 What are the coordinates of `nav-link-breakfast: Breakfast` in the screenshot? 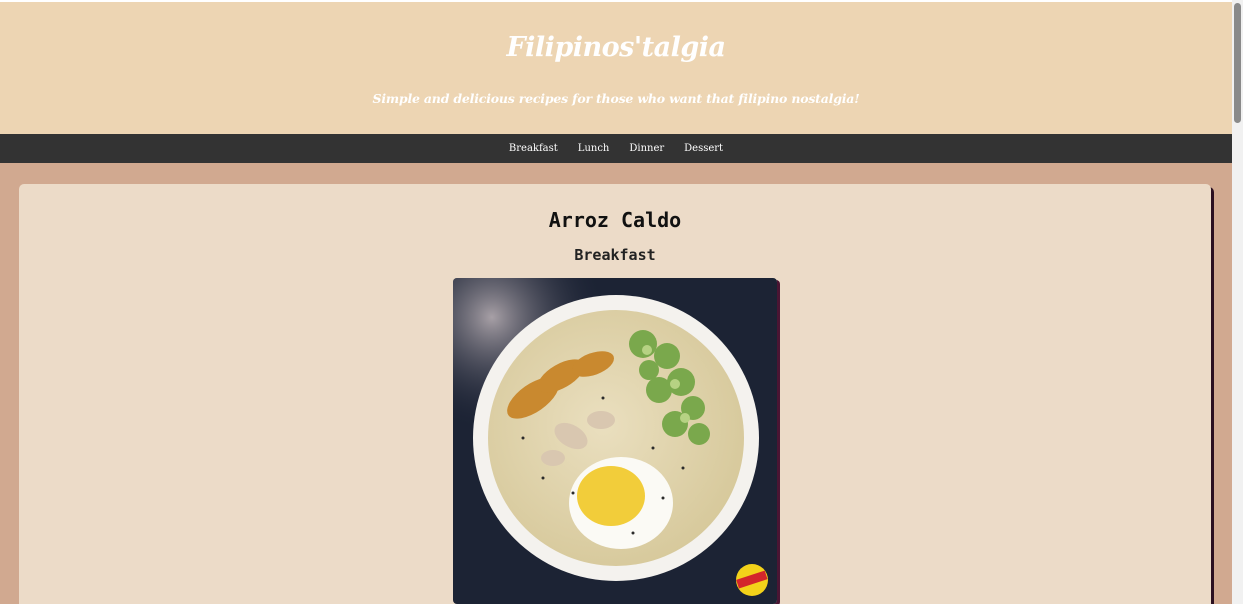 It's located at (533, 148).